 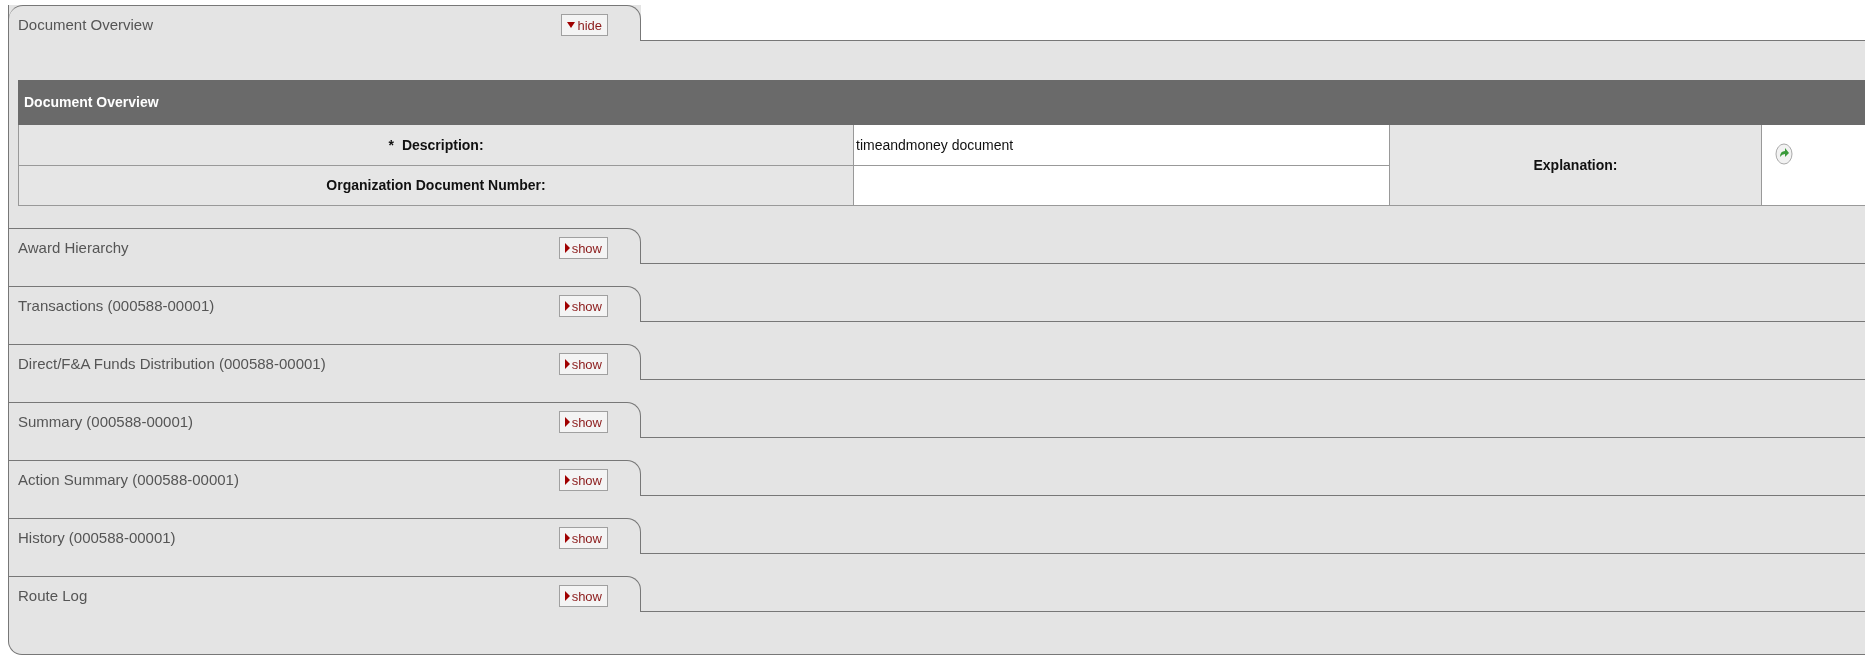 I want to click on section-tab: Action Summary (000588-00001) show, so click(x=325, y=478).